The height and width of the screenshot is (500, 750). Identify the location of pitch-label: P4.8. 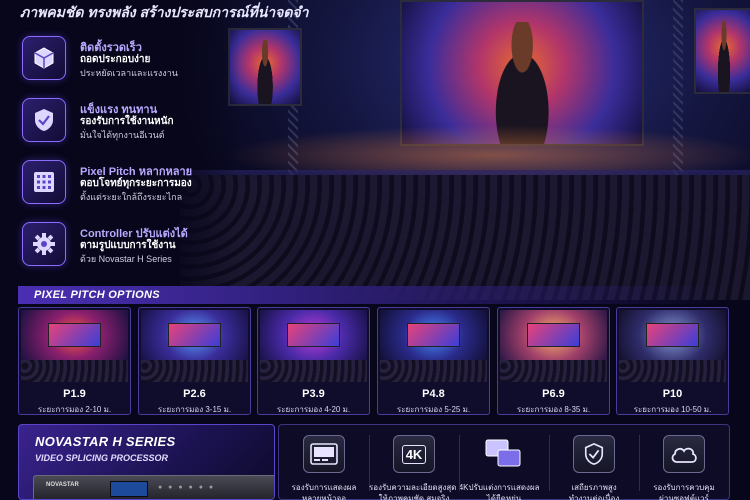
(433, 394).